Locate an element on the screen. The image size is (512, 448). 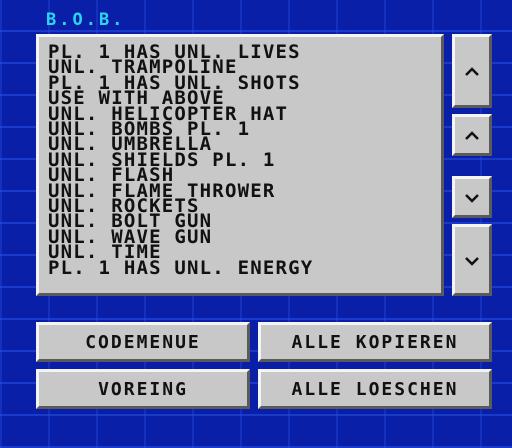
line-up-button is located at coordinates (472, 135).